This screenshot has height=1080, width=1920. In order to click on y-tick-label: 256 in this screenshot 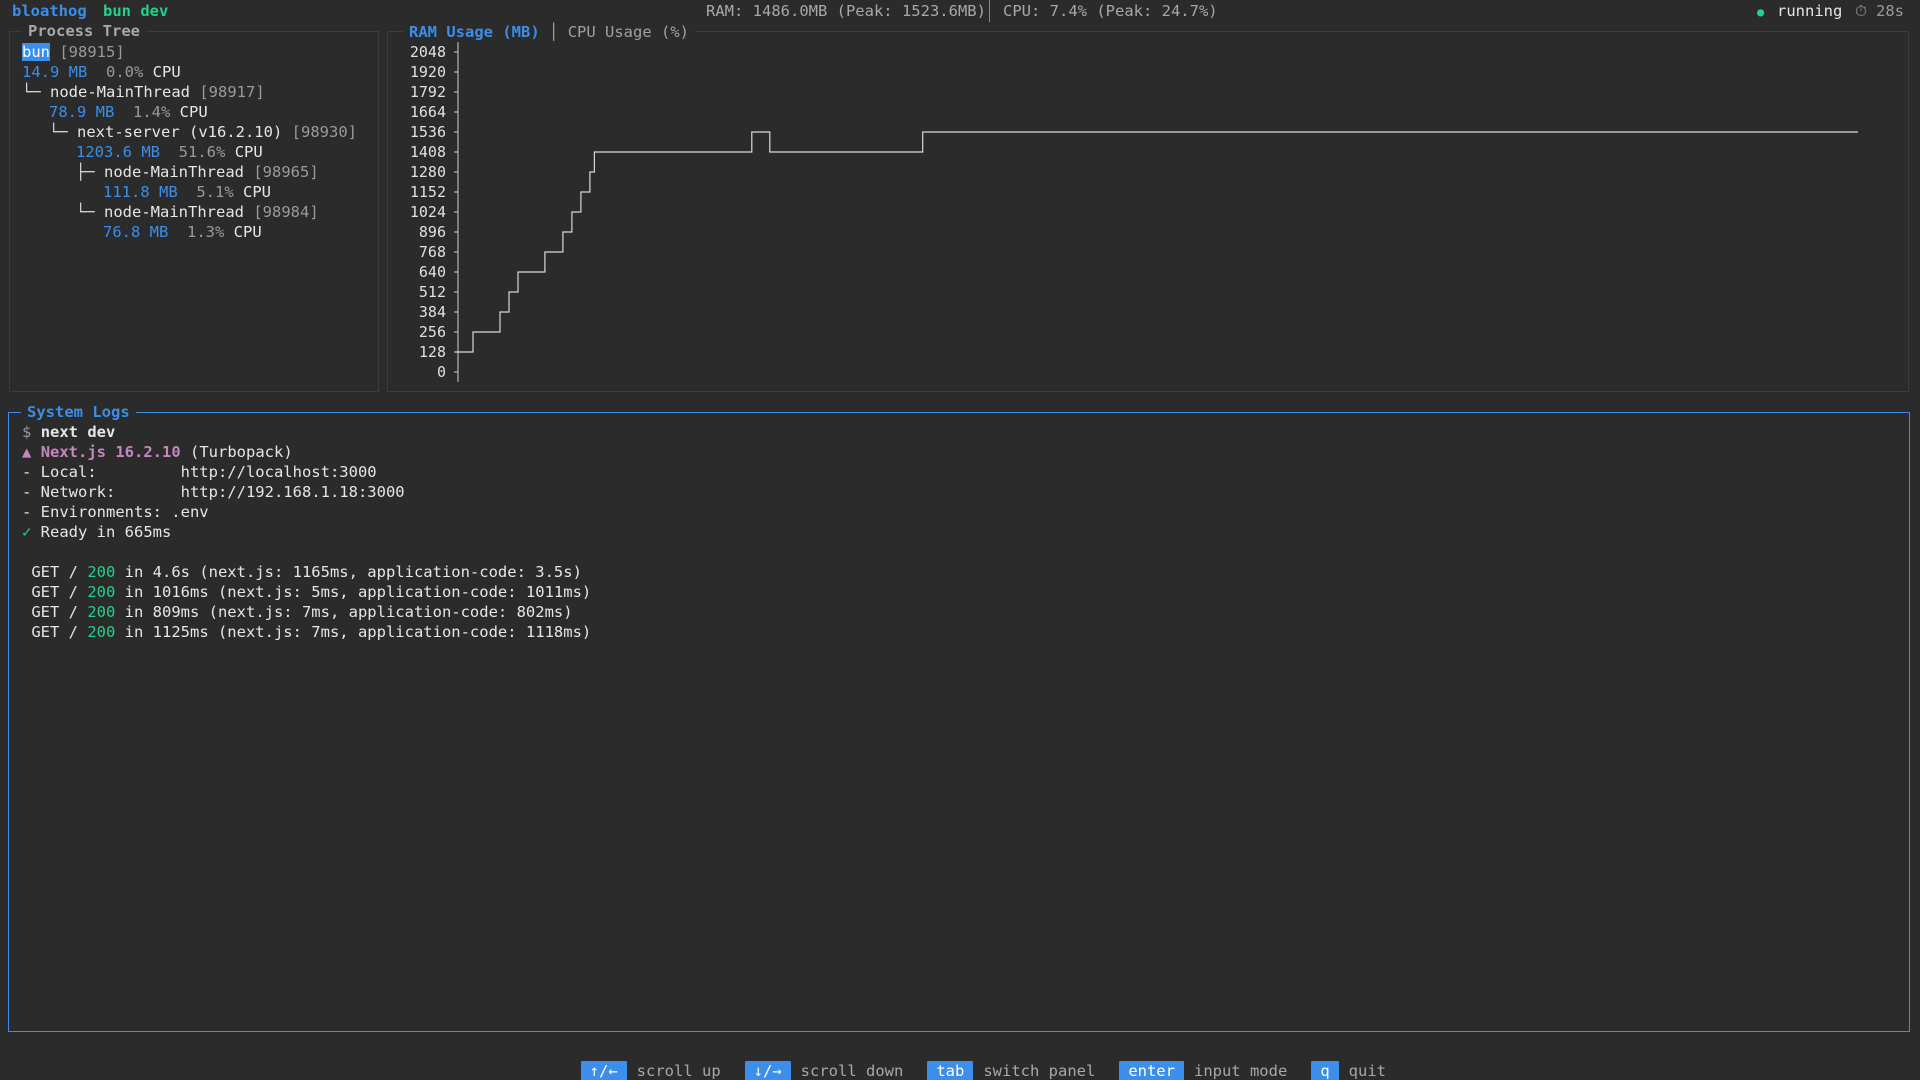, I will do `click(432, 332)`.